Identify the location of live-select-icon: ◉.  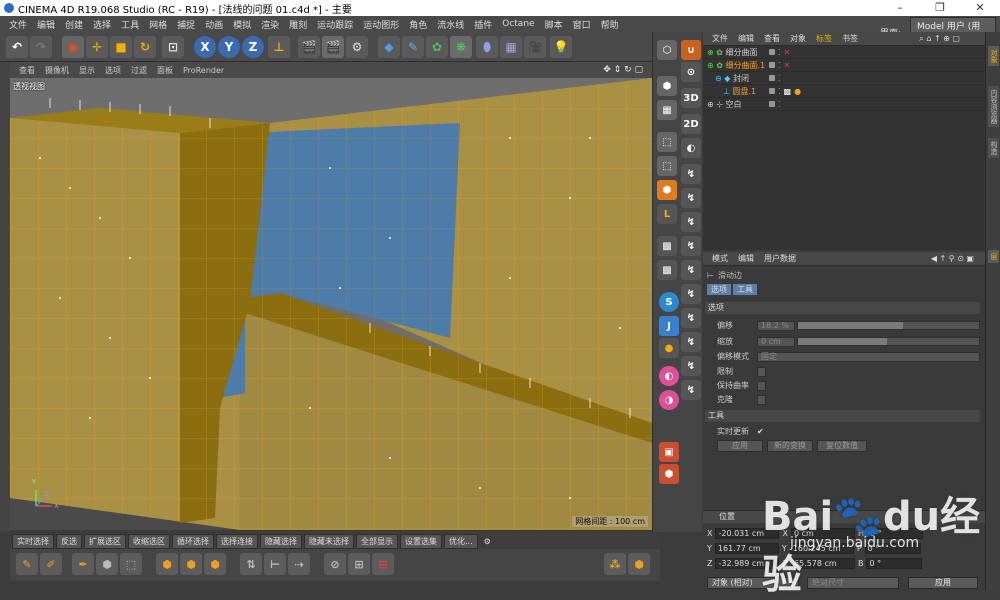
(73, 47).